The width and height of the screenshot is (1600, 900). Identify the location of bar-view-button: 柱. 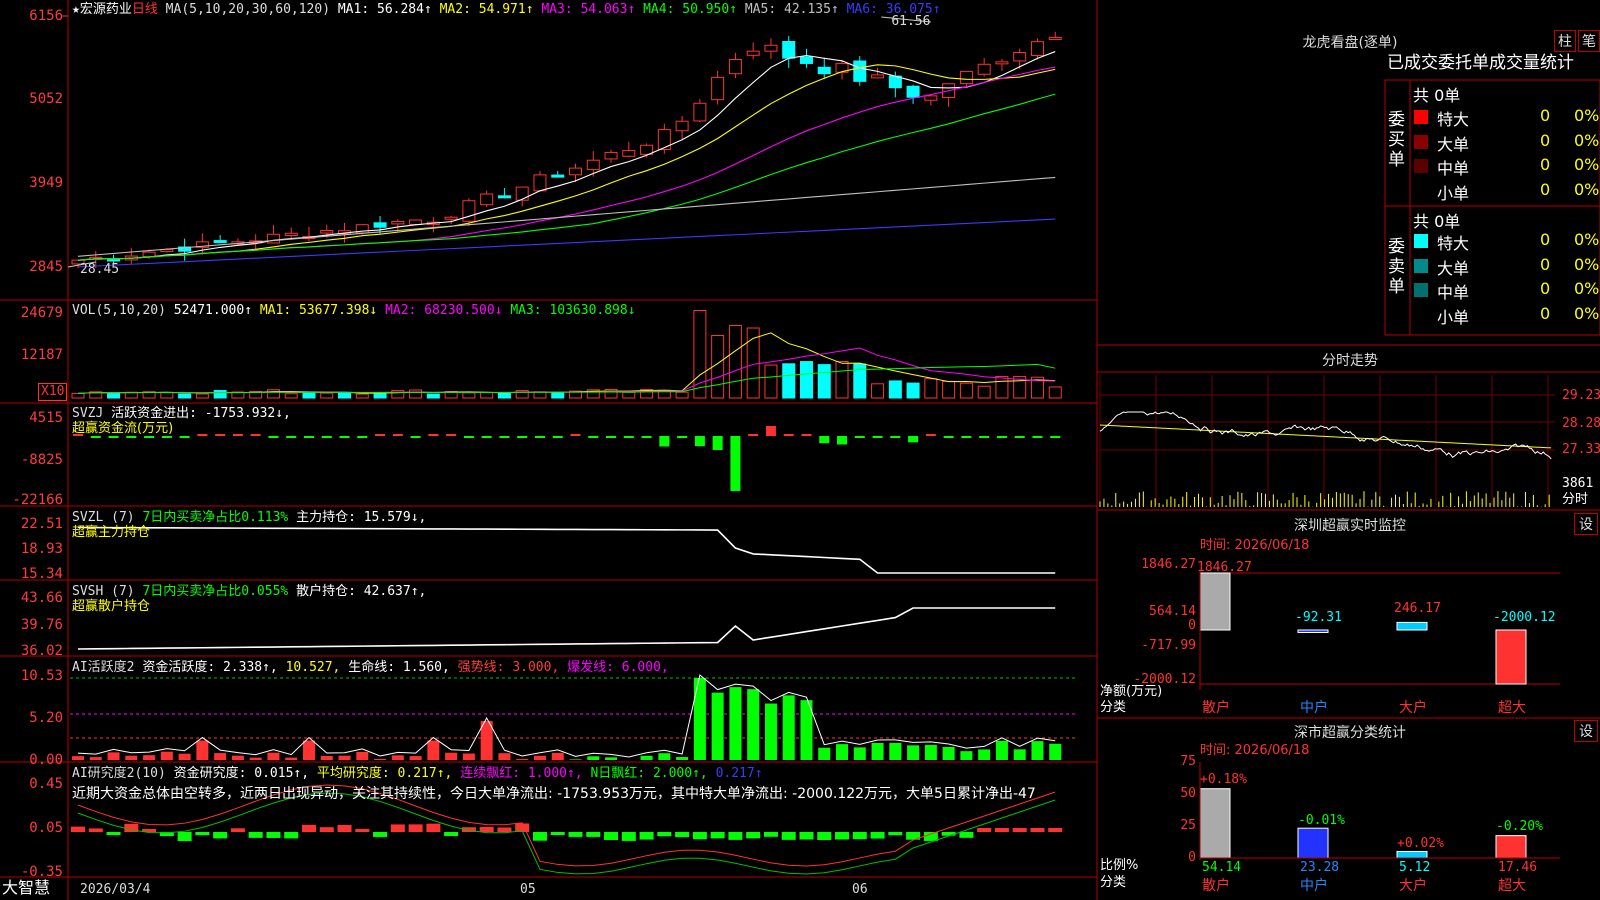
(1565, 41).